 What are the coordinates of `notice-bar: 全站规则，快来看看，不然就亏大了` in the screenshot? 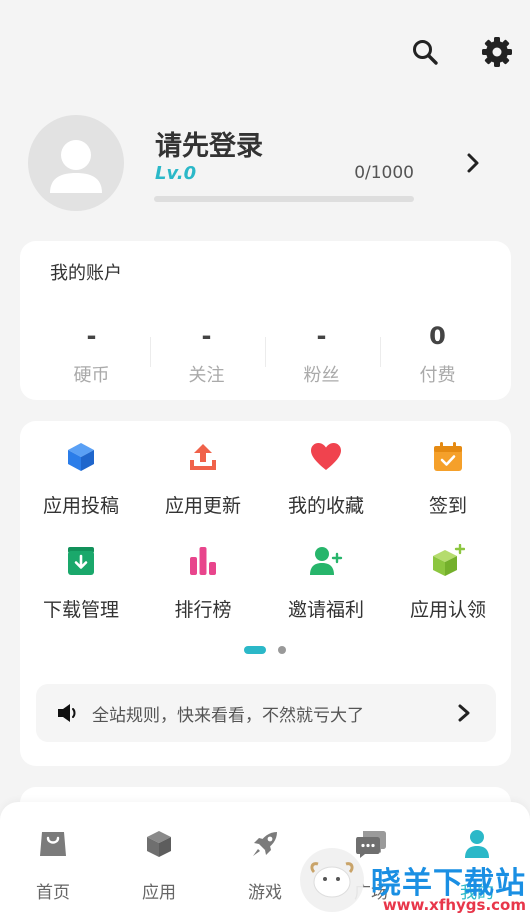 It's located at (266, 713).